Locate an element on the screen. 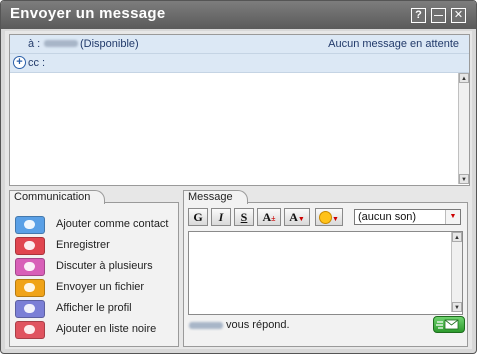  font-size-label: A is located at coordinates (267, 217).